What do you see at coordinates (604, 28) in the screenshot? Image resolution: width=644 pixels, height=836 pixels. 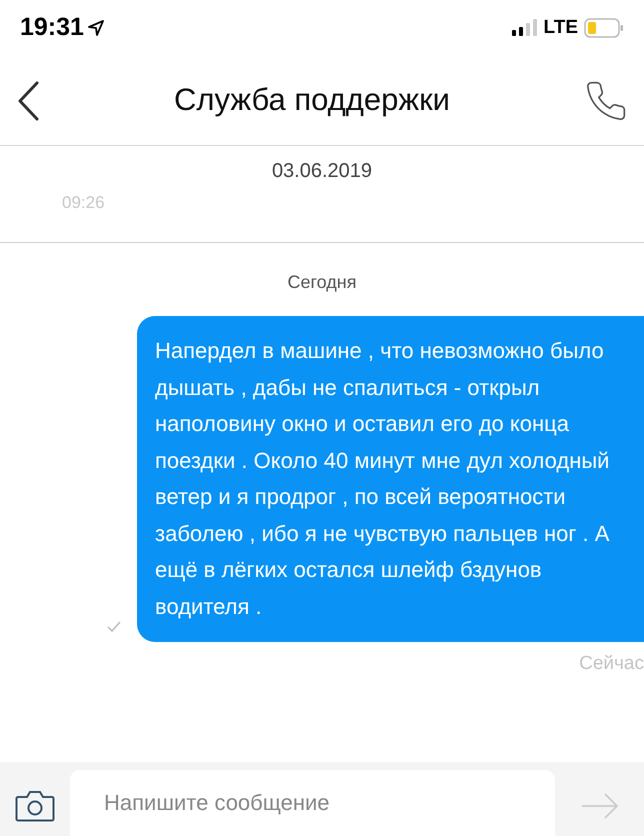 I see `battery-icon` at bounding box center [604, 28].